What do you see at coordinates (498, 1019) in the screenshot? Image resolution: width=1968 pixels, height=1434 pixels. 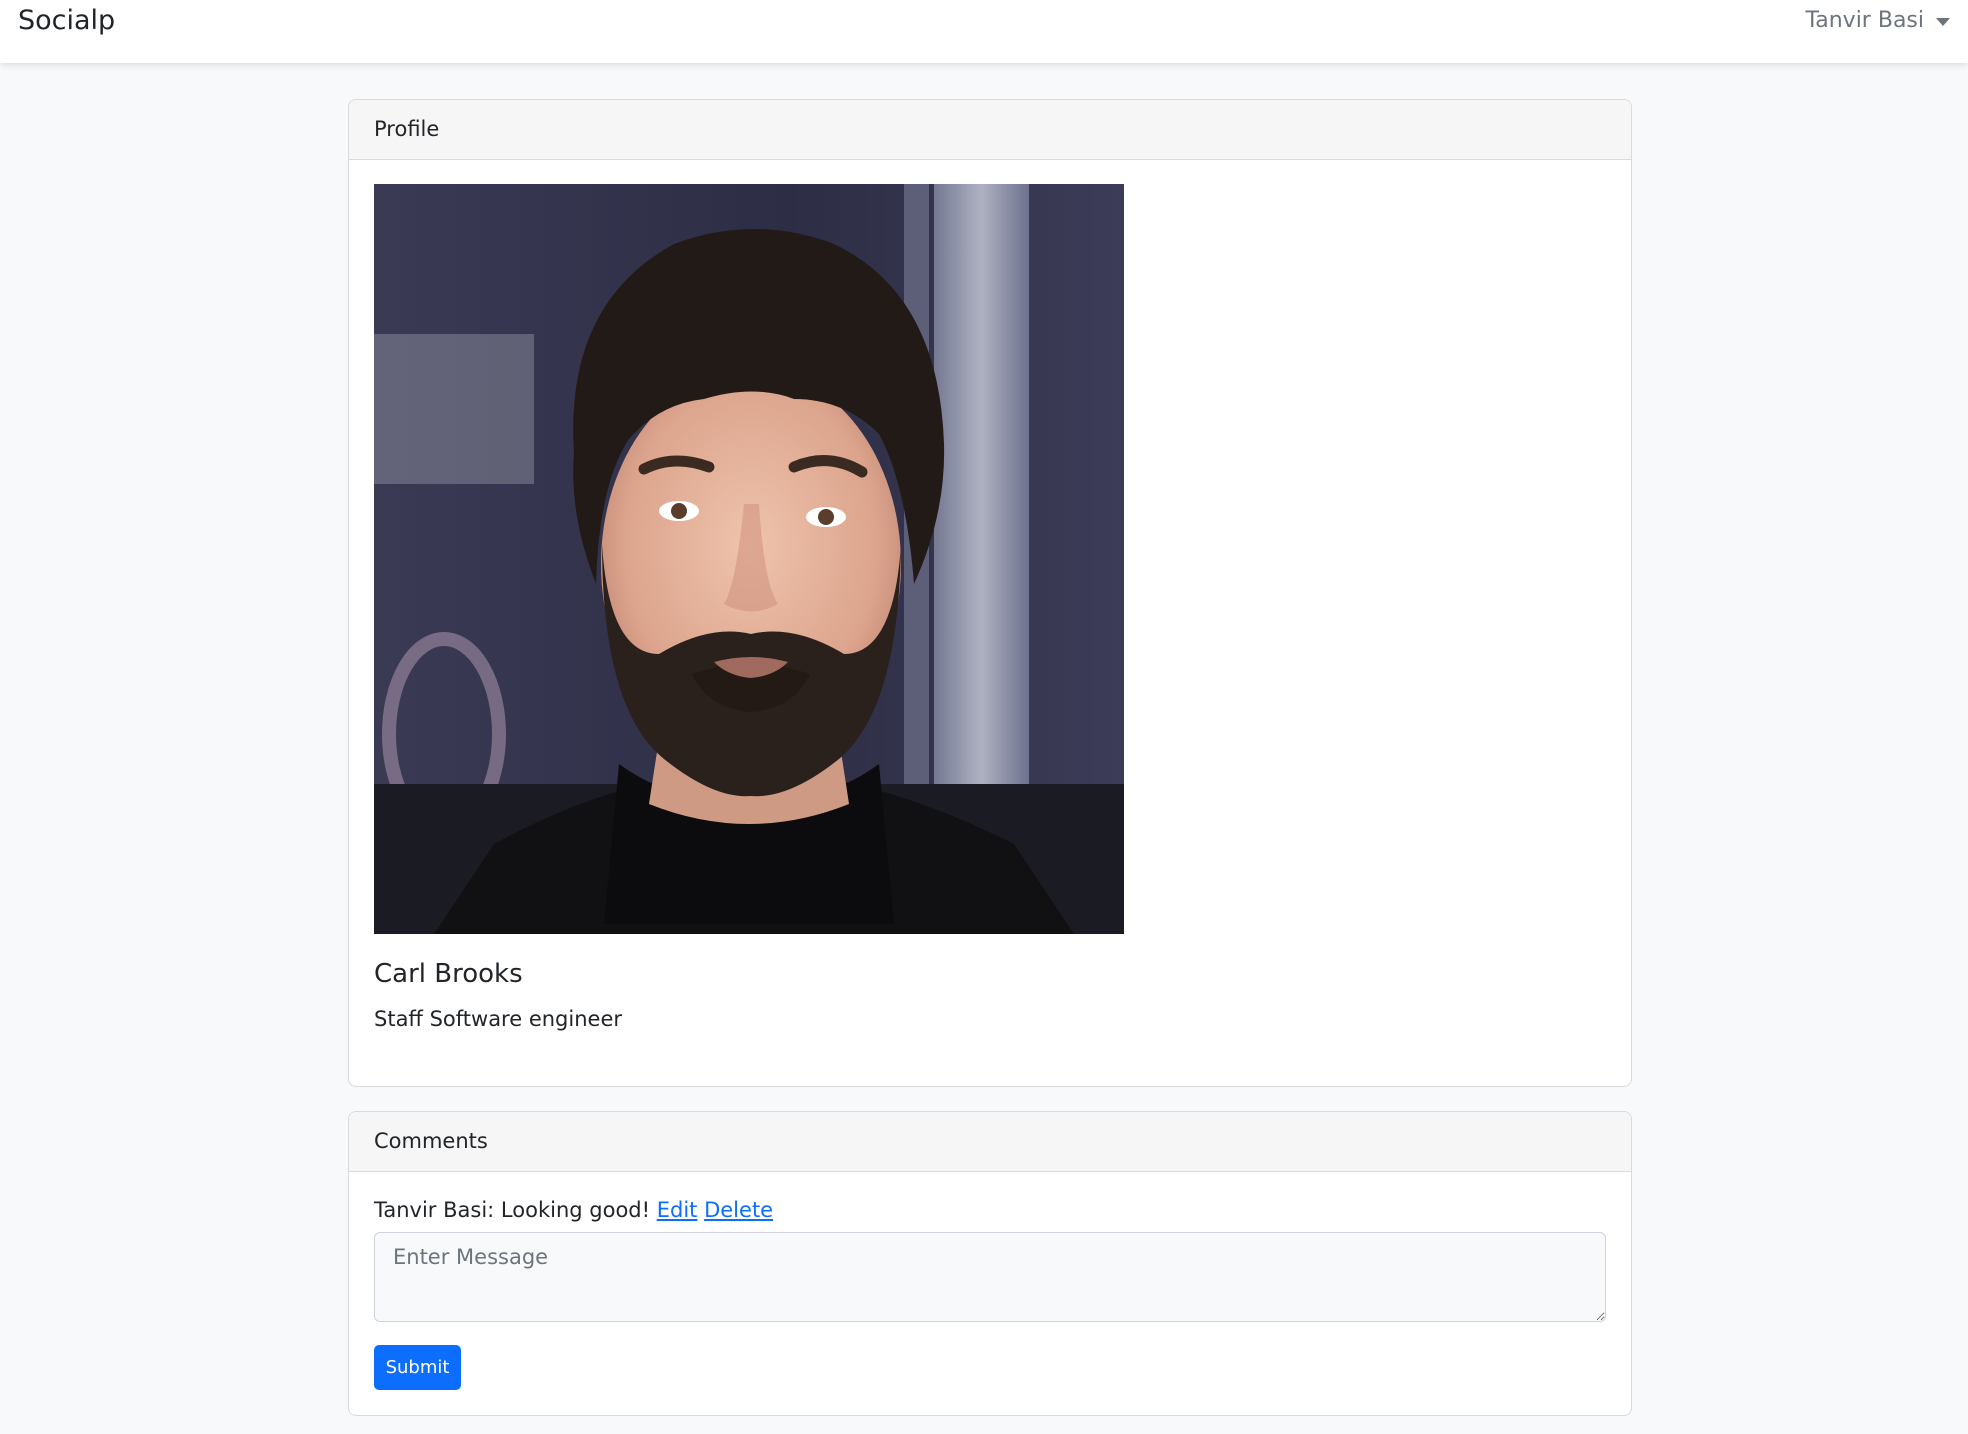 I see `profile-job-title: Staff Software engineer` at bounding box center [498, 1019].